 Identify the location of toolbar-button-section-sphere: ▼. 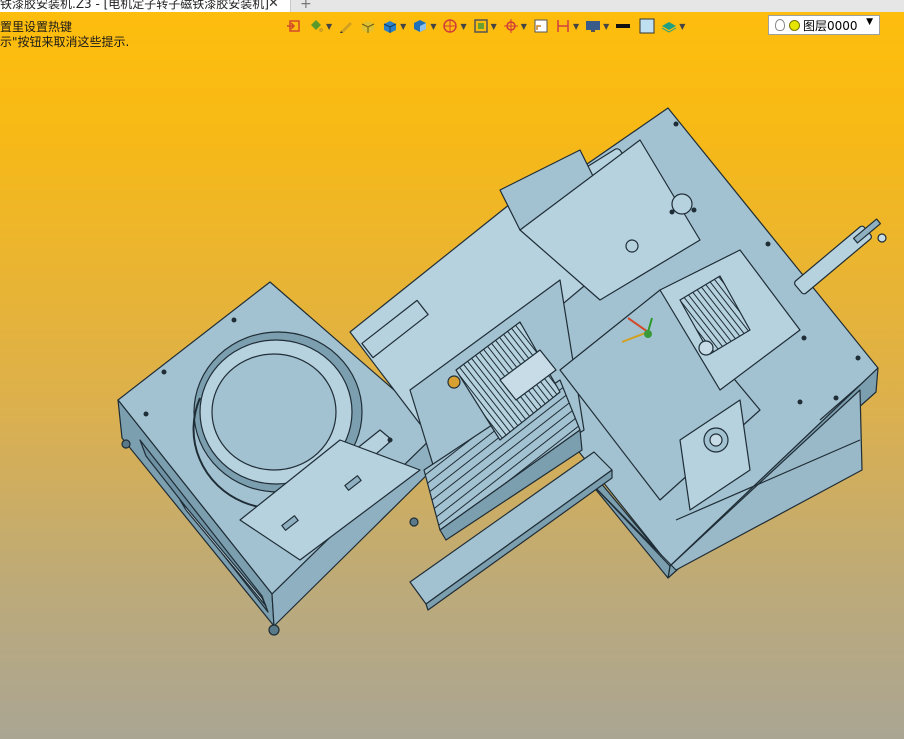
(454, 26).